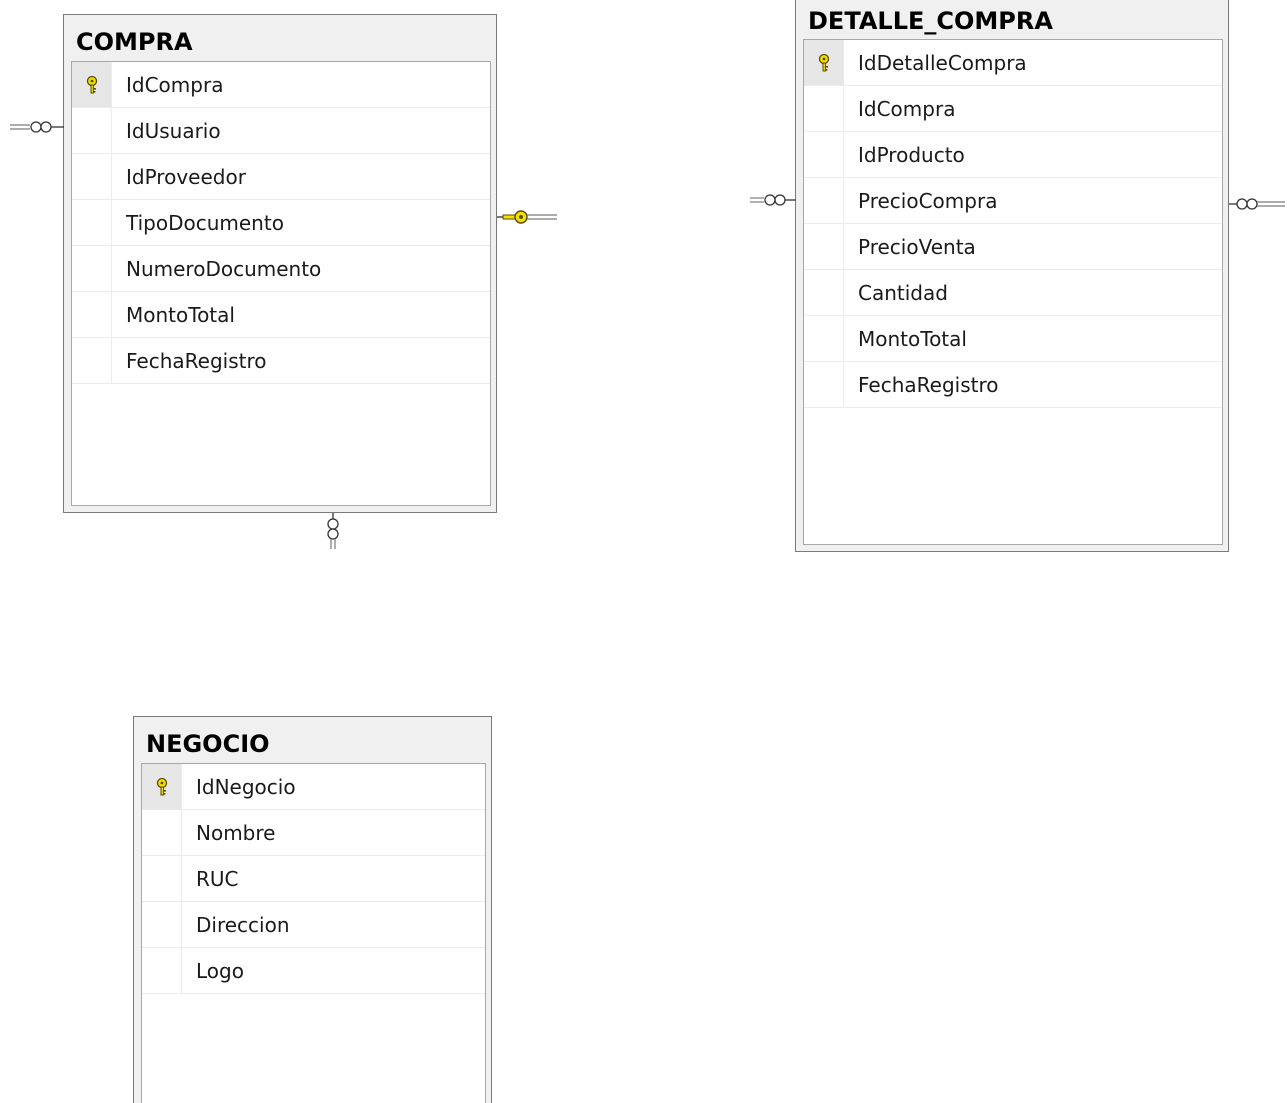  What do you see at coordinates (246, 786) in the screenshot?
I see `column-name: IdNegocio` at bounding box center [246, 786].